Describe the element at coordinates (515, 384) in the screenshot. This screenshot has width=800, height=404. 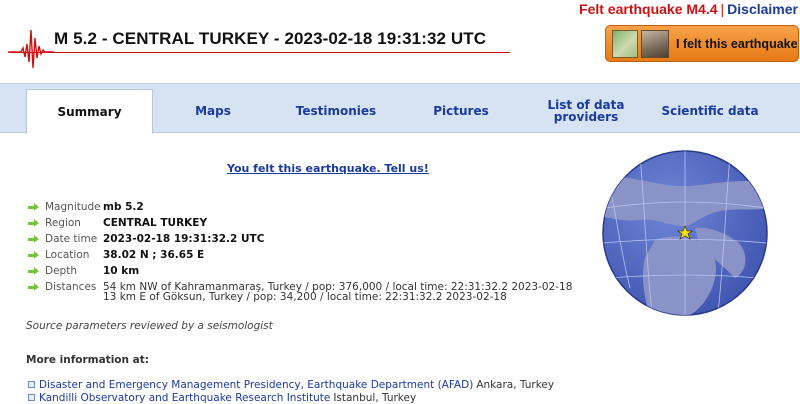
I see `source-location: Ankara, Turkey` at that location.